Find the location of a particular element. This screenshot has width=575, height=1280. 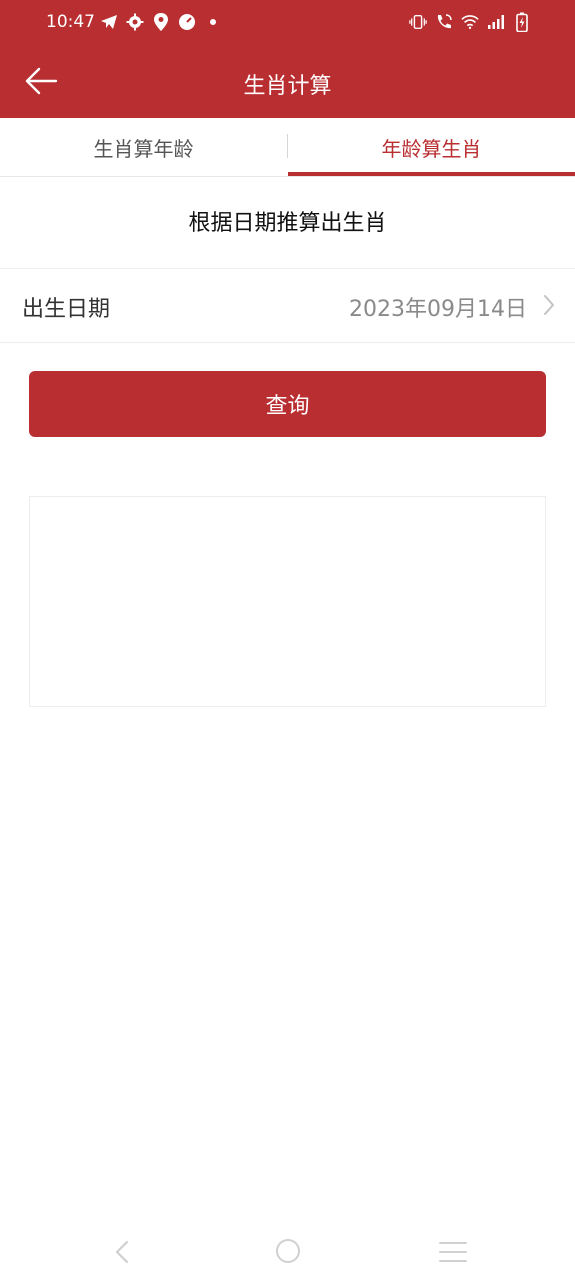

location-icon is located at coordinates (161, 22).